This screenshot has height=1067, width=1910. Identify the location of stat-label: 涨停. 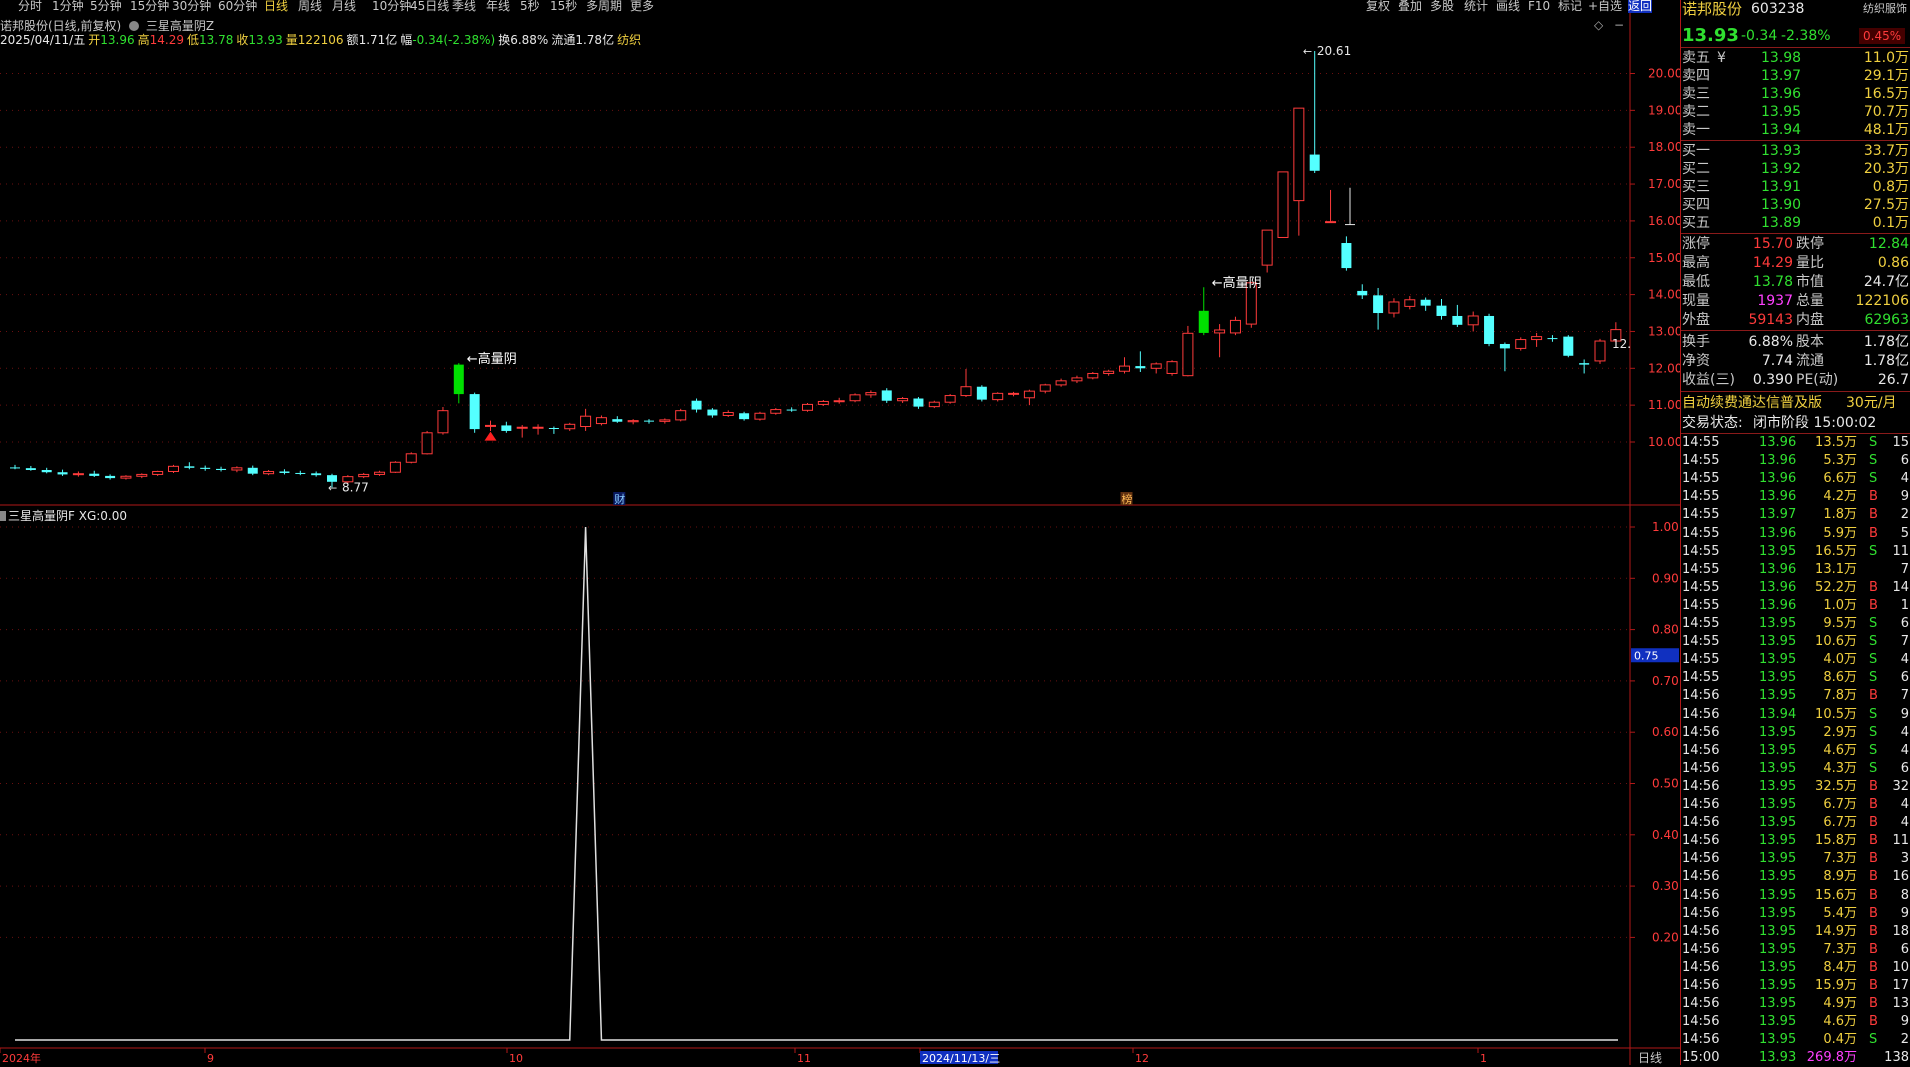
(1696, 244).